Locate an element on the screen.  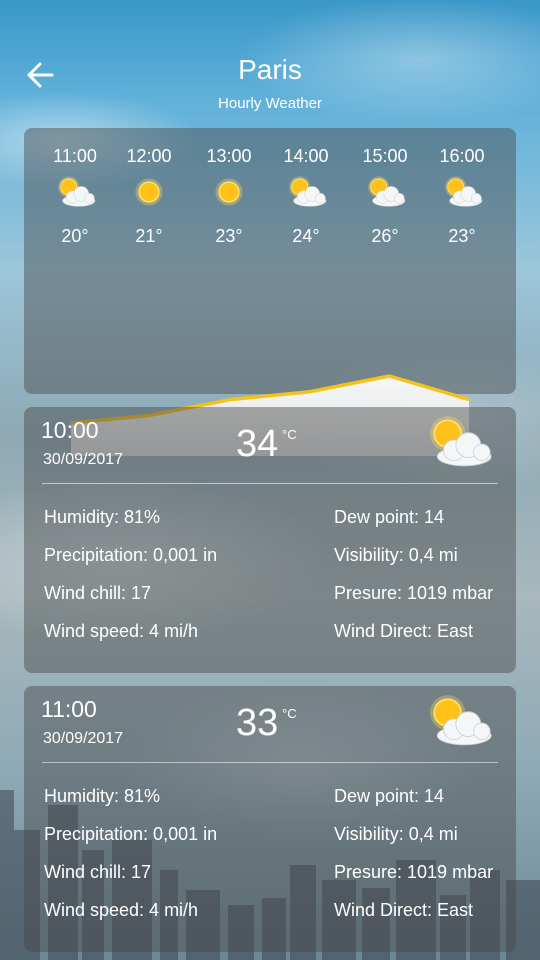
detail-temperature: 34 is located at coordinates (257, 444).